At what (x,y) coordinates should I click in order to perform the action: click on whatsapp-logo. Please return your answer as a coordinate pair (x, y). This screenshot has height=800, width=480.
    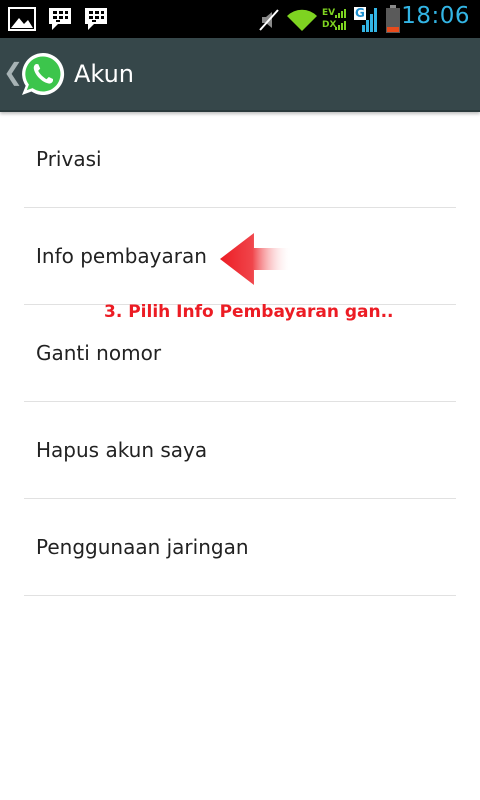
    Looking at the image, I should click on (43, 74).